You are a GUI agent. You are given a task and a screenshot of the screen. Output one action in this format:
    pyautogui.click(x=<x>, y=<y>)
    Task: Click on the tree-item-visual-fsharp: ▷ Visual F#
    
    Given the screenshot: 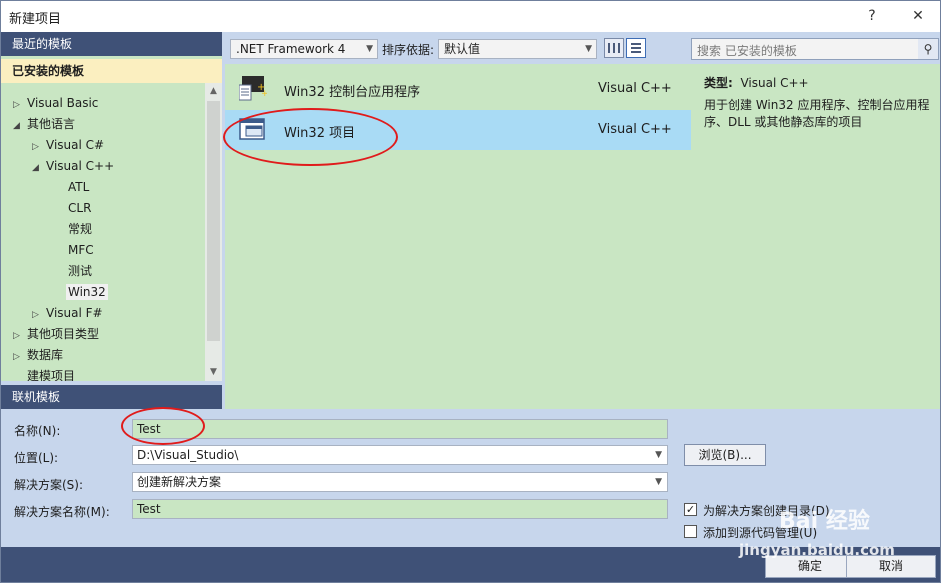 What is the action you would take?
    pyautogui.click(x=67, y=313)
    